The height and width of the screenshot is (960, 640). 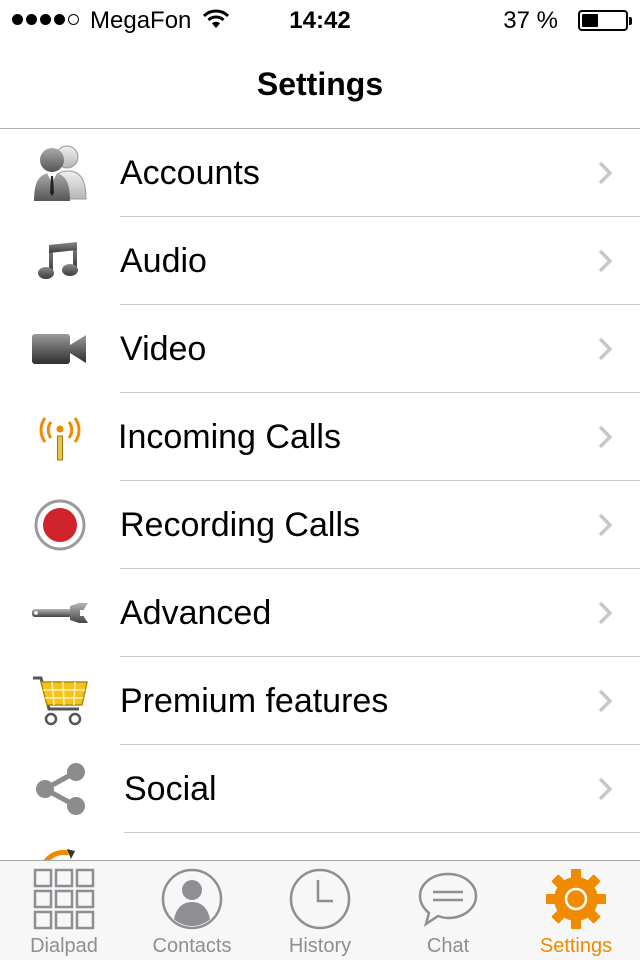 I want to click on settings-item-audio: Audio, so click(x=320, y=261).